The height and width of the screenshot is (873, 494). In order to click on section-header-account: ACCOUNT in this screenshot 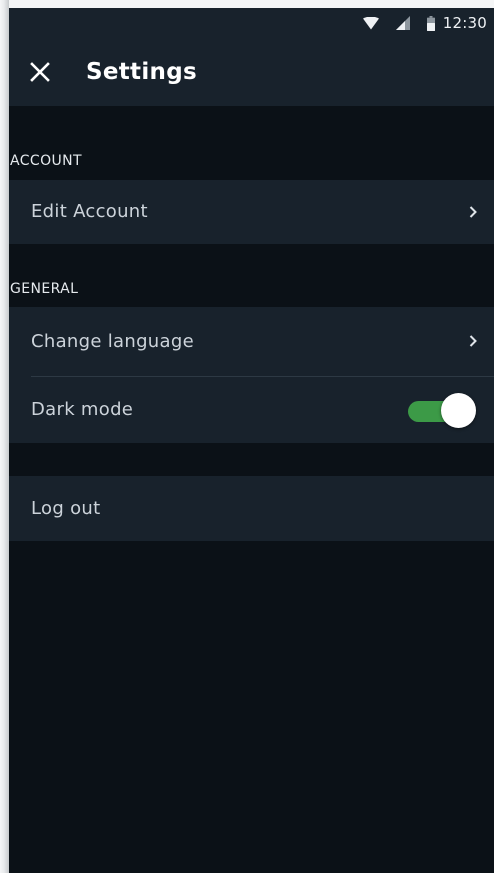, I will do `click(46, 161)`.